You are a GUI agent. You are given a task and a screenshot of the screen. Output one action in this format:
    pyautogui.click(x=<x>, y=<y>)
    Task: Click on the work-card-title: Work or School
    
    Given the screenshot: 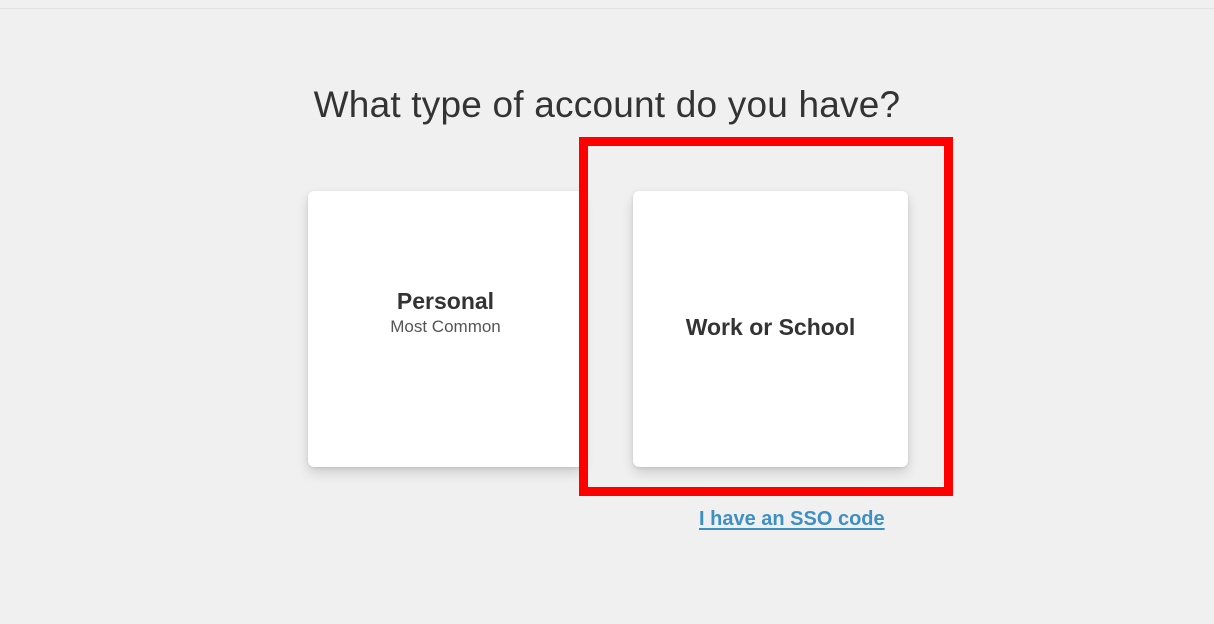 What is the action you would take?
    pyautogui.click(x=770, y=327)
    